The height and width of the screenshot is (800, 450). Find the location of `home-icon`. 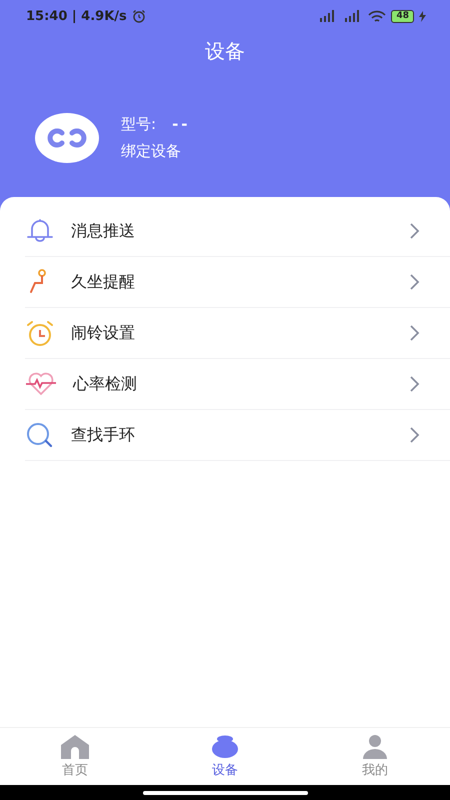

home-icon is located at coordinates (75, 746).